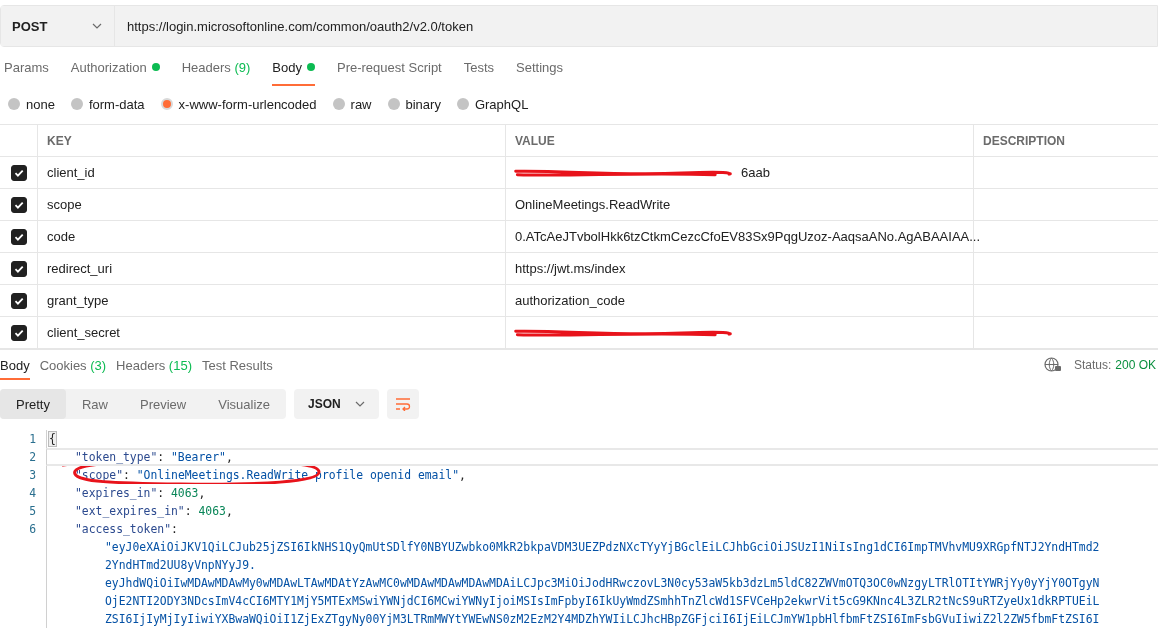  What do you see at coordinates (237, 365) in the screenshot?
I see `response-tab: Test Results` at bounding box center [237, 365].